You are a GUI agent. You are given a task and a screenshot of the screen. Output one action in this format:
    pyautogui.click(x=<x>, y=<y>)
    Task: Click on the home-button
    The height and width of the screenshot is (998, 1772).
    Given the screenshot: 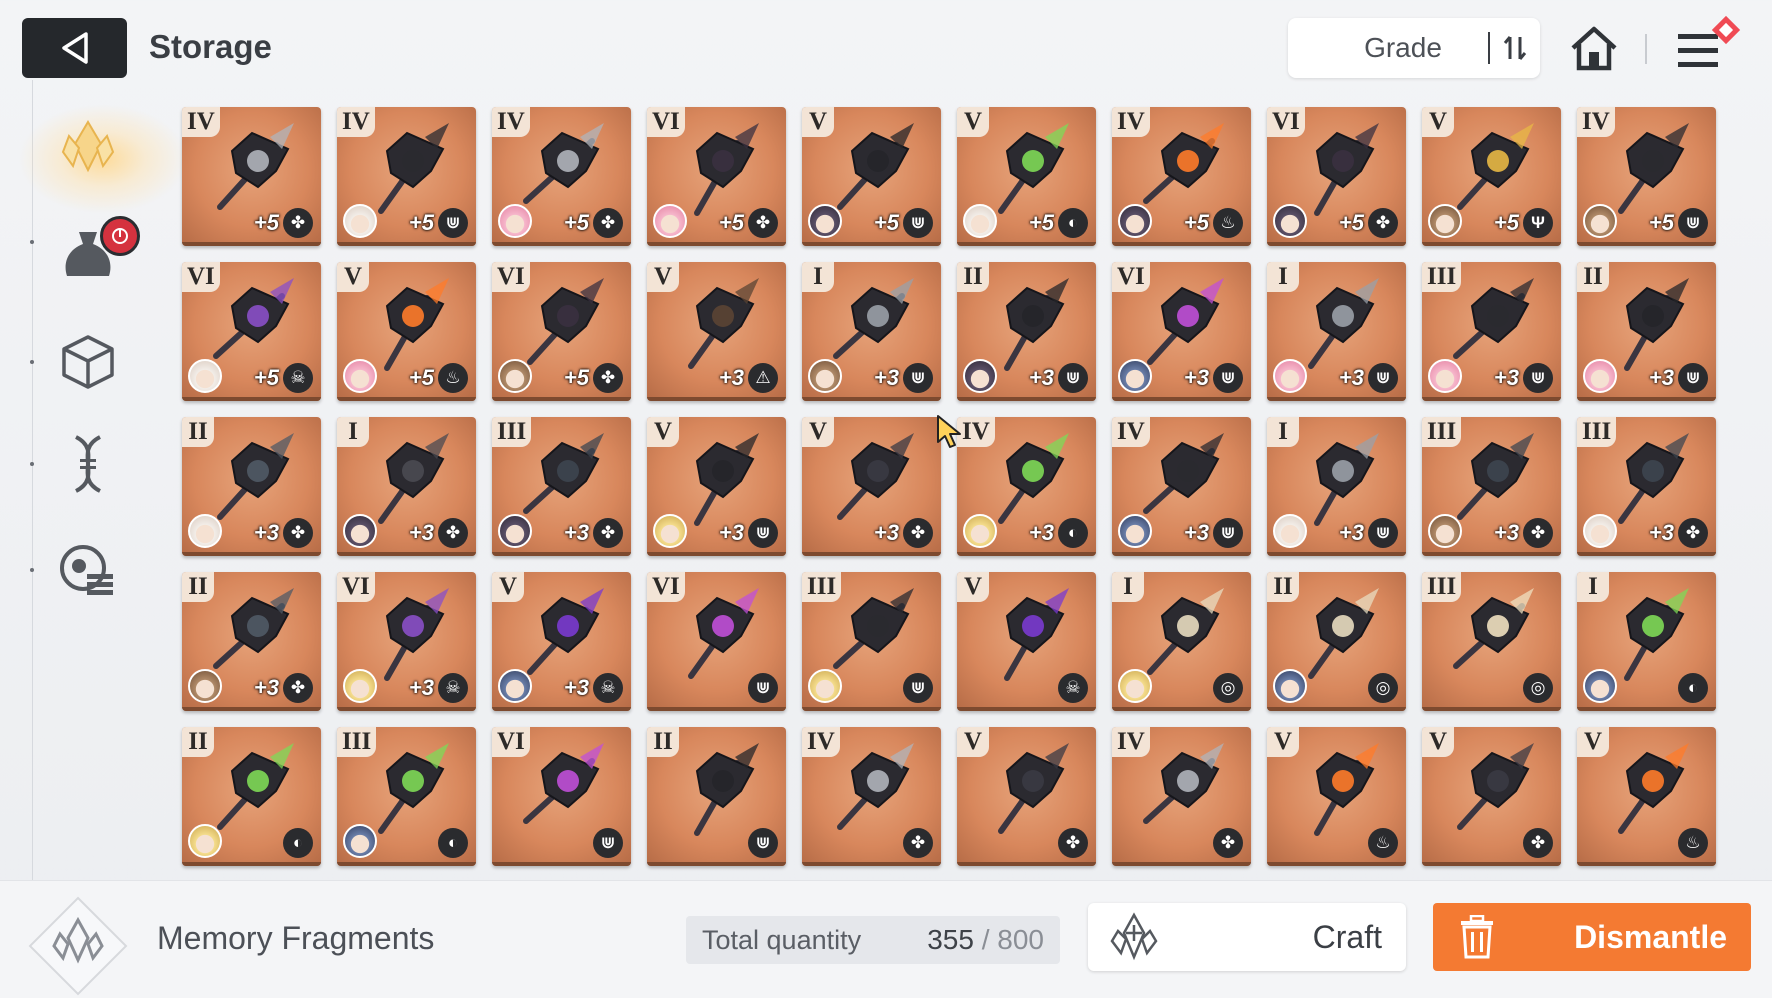 What is the action you would take?
    pyautogui.click(x=1594, y=48)
    